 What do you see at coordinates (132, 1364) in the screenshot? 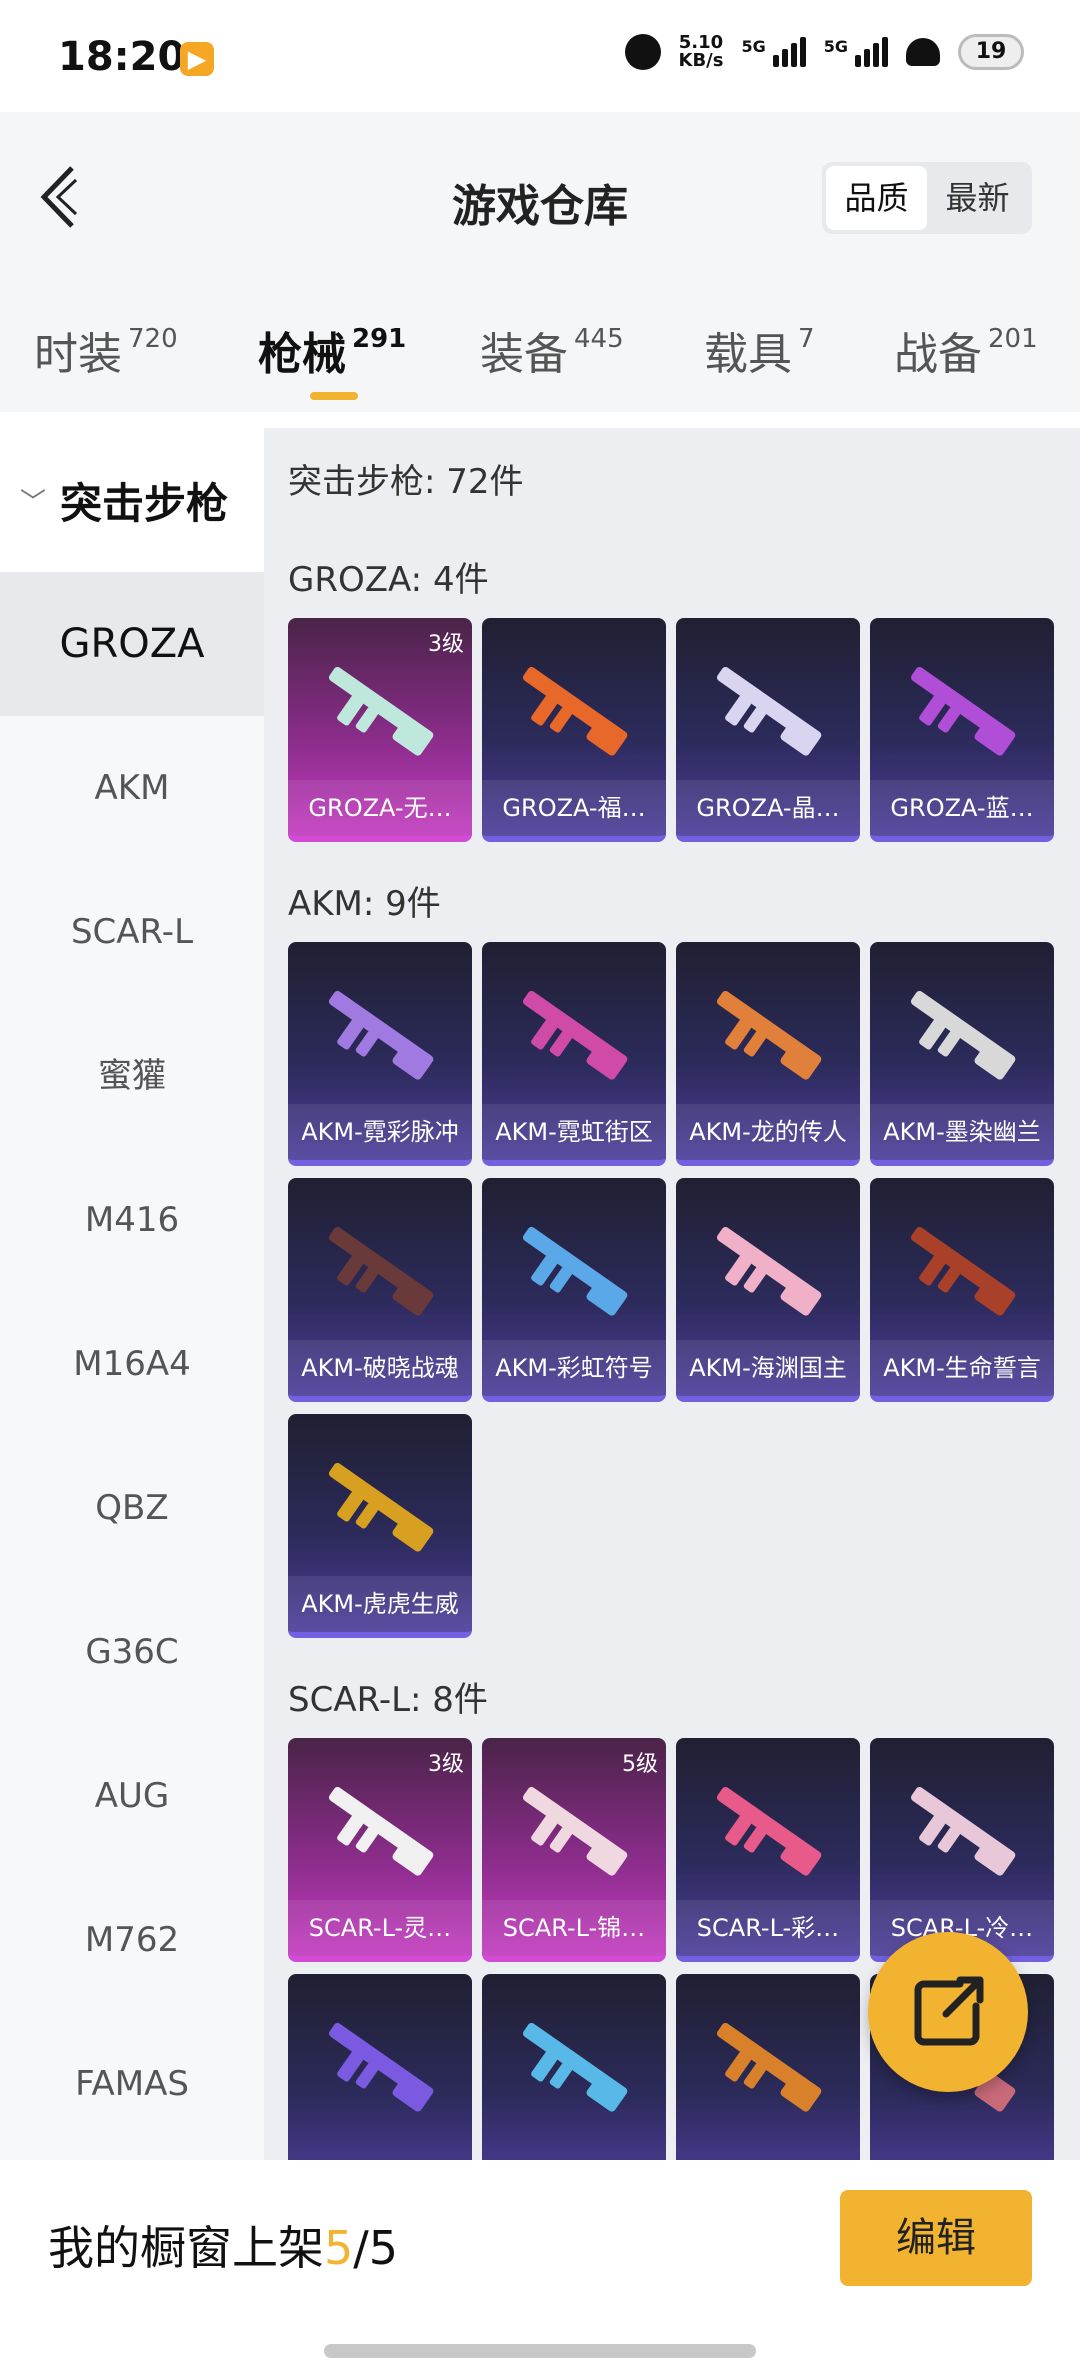
I see `sidebar-item-m16a4: M16A4` at bounding box center [132, 1364].